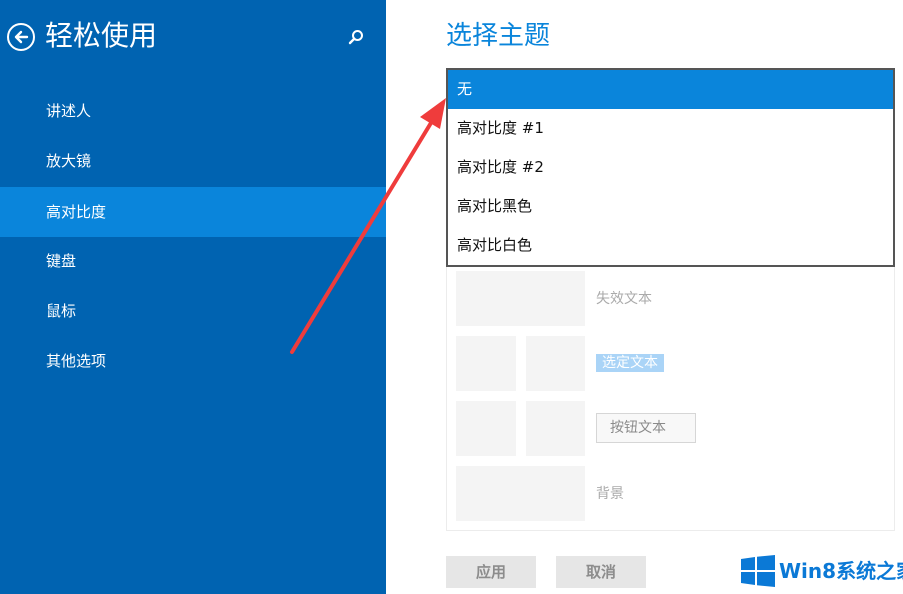 The height and width of the screenshot is (594, 903). Describe the element at coordinates (76, 361) in the screenshot. I see `sidebar-item-label: 其他选项` at that location.